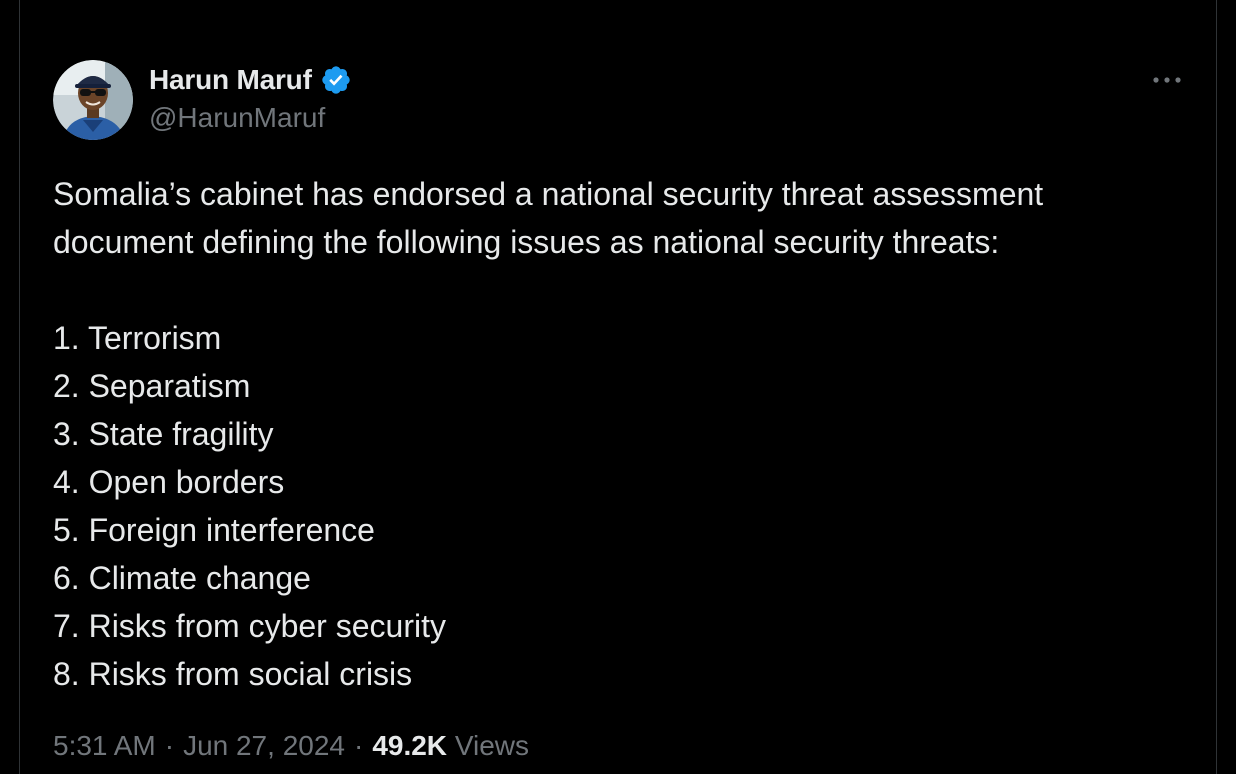 The width and height of the screenshot is (1236, 774). Describe the element at coordinates (182, 578) in the screenshot. I see `threat-list-item: 6. Climate change` at that location.